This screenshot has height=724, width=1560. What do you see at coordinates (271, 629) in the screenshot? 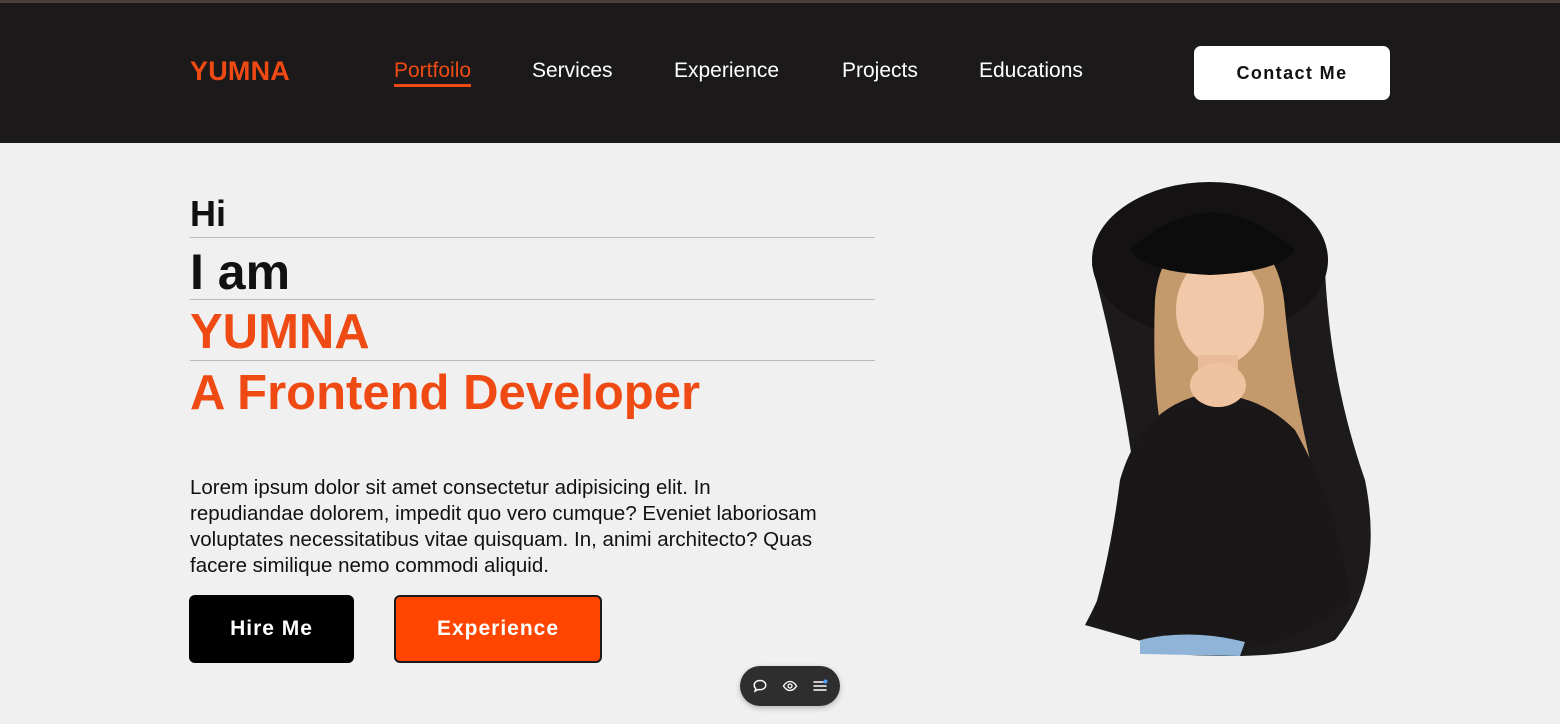
I see `hire-me-button: Hire Me` at bounding box center [271, 629].